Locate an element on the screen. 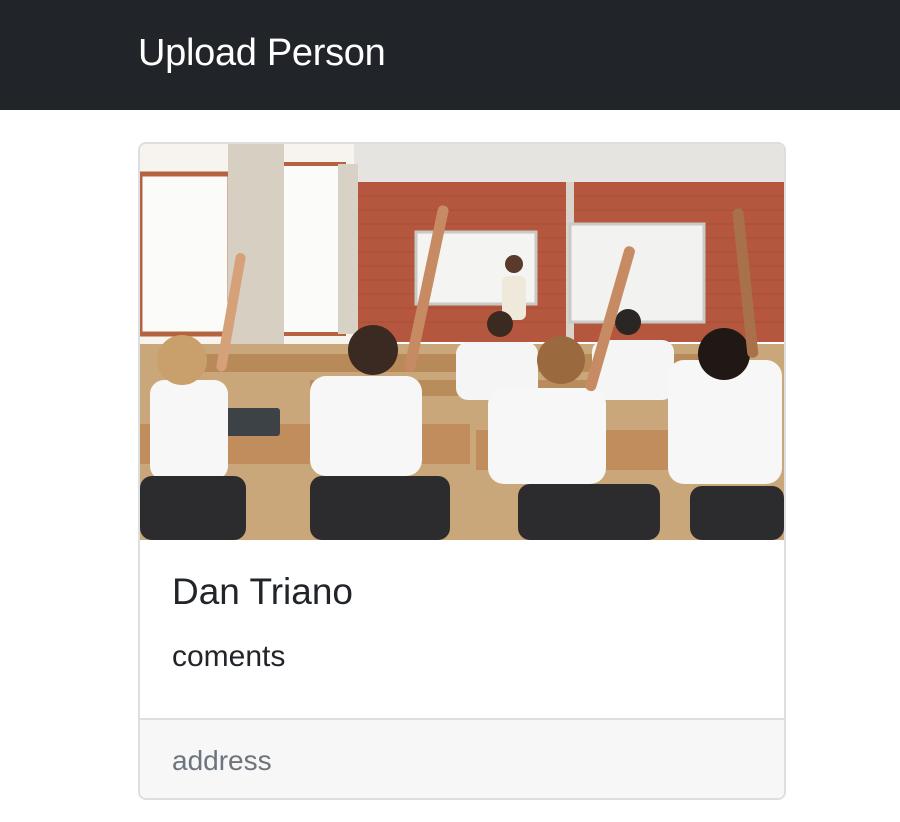 This screenshot has width=900, height=822. top-navbar: Upload Person is located at coordinates (450, 55).